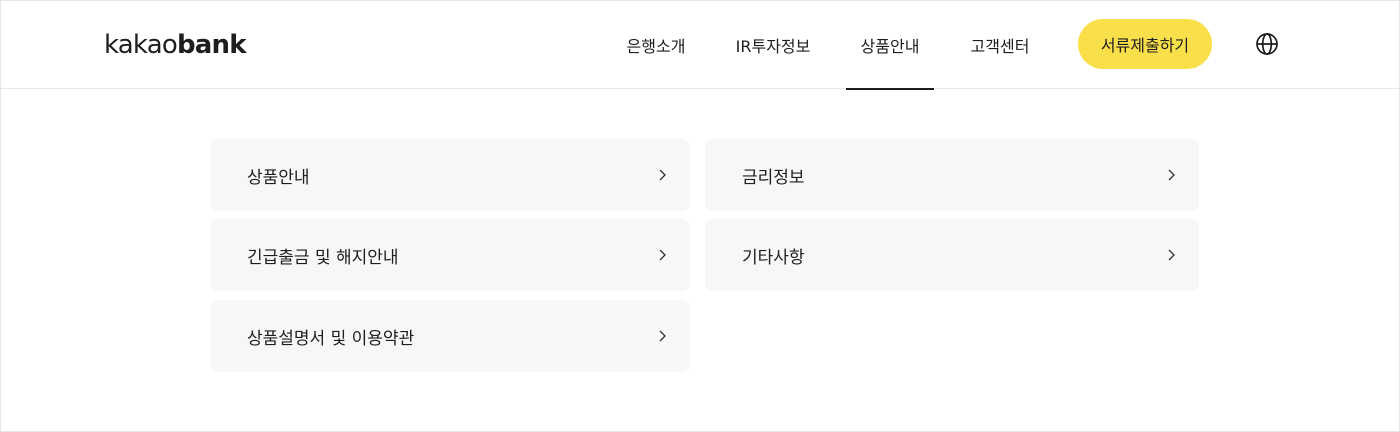 The image size is (1400, 432). What do you see at coordinates (211, 45) in the screenshot?
I see `logo-text-bank: bank` at bounding box center [211, 45].